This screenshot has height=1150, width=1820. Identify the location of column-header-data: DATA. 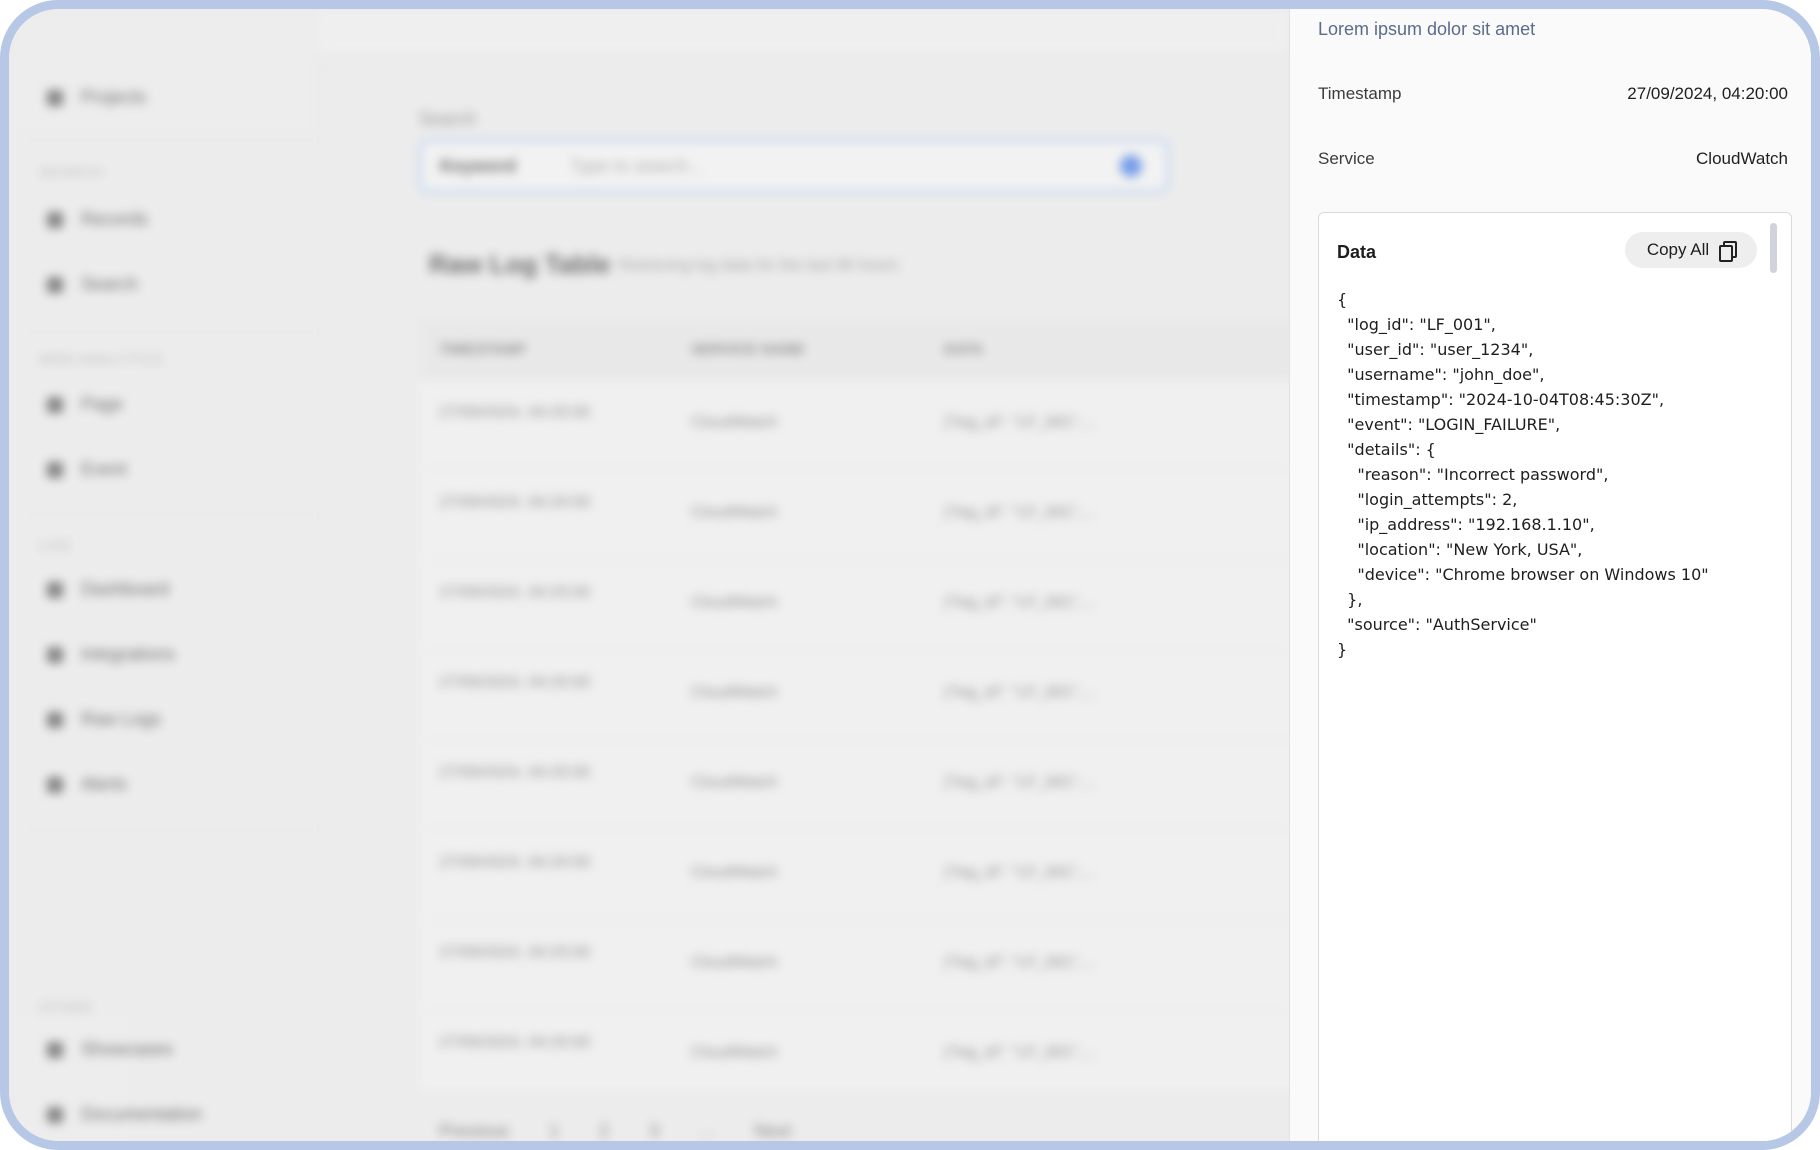
(964, 349).